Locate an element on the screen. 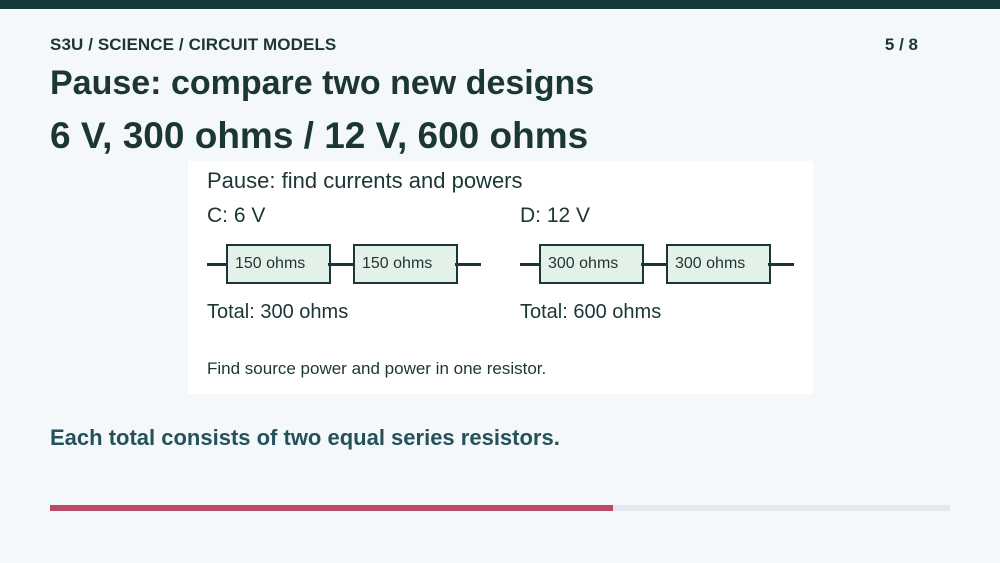 This screenshot has width=1000, height=563. progress-track is located at coordinates (500, 508).